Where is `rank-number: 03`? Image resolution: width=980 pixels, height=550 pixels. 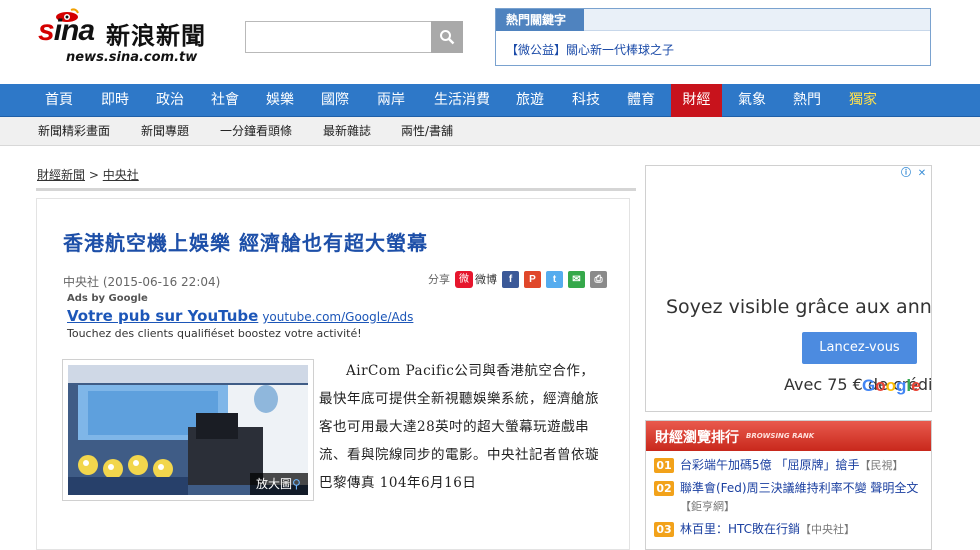 rank-number: 03 is located at coordinates (664, 529).